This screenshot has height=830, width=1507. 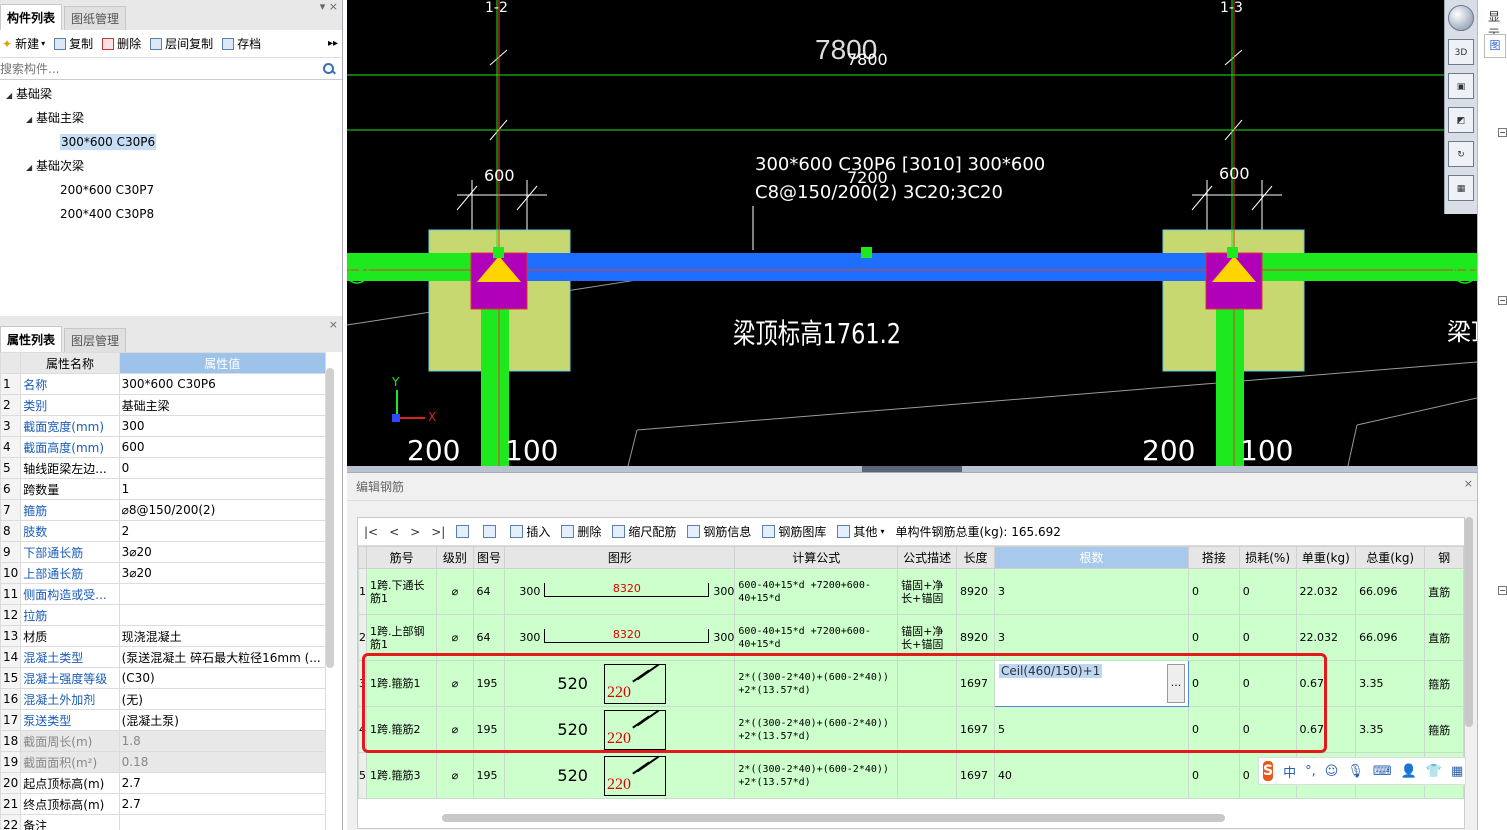 I want to click on shape-cell: 300 8320 300, so click(x=620, y=591).